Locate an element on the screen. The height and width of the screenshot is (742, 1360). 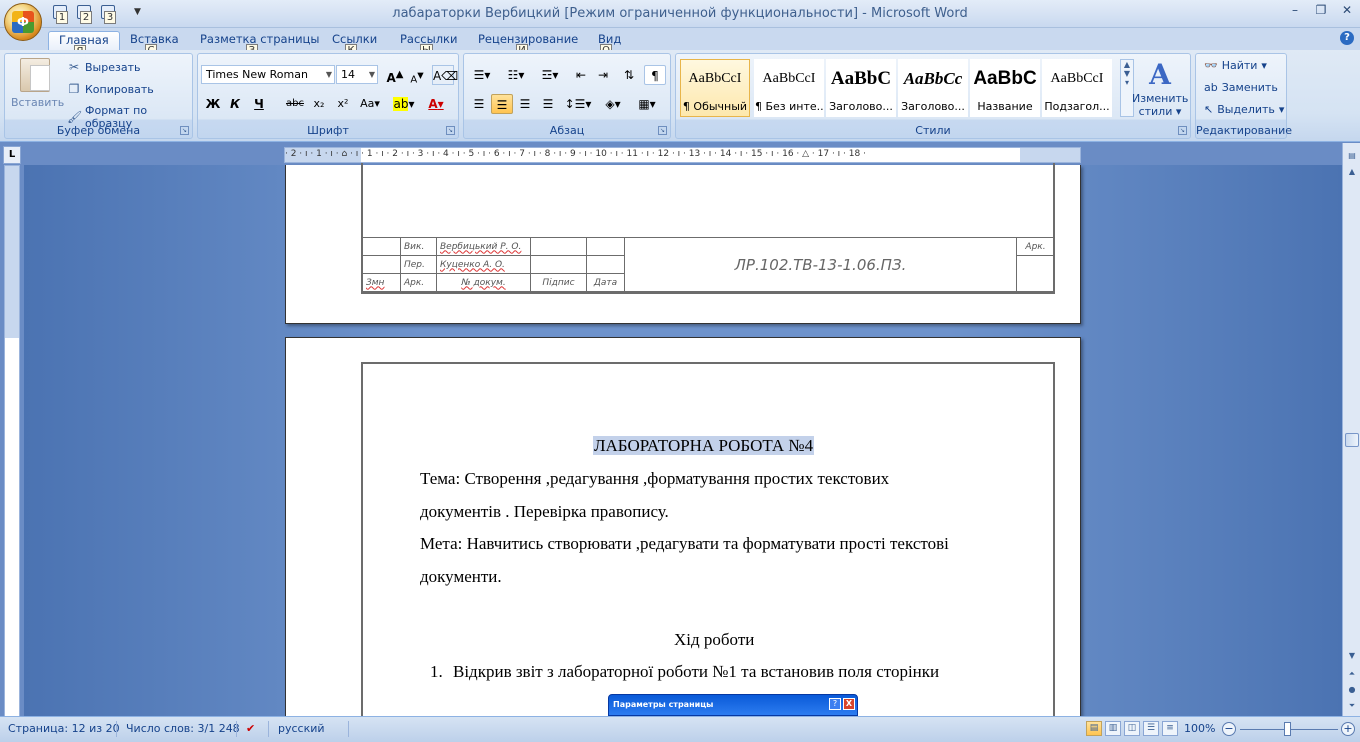
show-marks-button: ¶ is located at coordinates (655, 75).